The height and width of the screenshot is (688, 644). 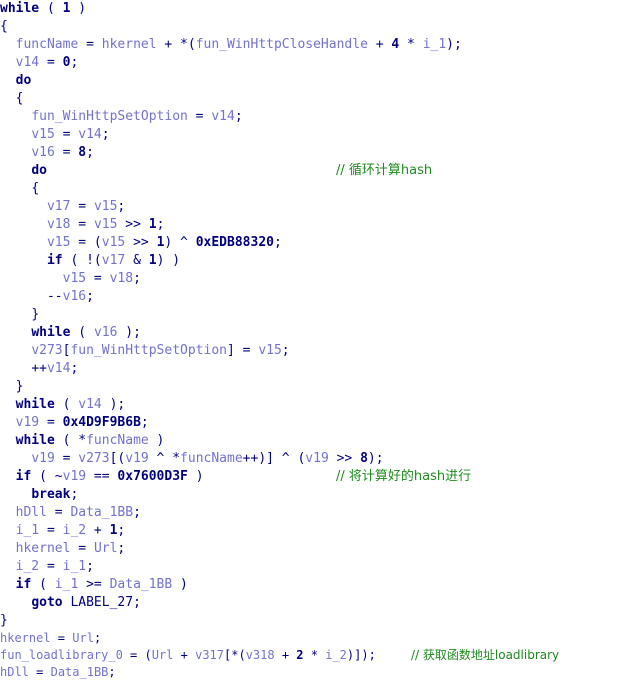 I want to click on code-line: v17 = v15;, so click(x=322, y=207).